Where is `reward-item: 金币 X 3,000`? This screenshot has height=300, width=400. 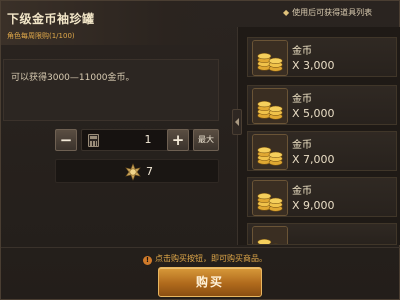 reward-item: 金币 X 3,000 is located at coordinates (322, 57).